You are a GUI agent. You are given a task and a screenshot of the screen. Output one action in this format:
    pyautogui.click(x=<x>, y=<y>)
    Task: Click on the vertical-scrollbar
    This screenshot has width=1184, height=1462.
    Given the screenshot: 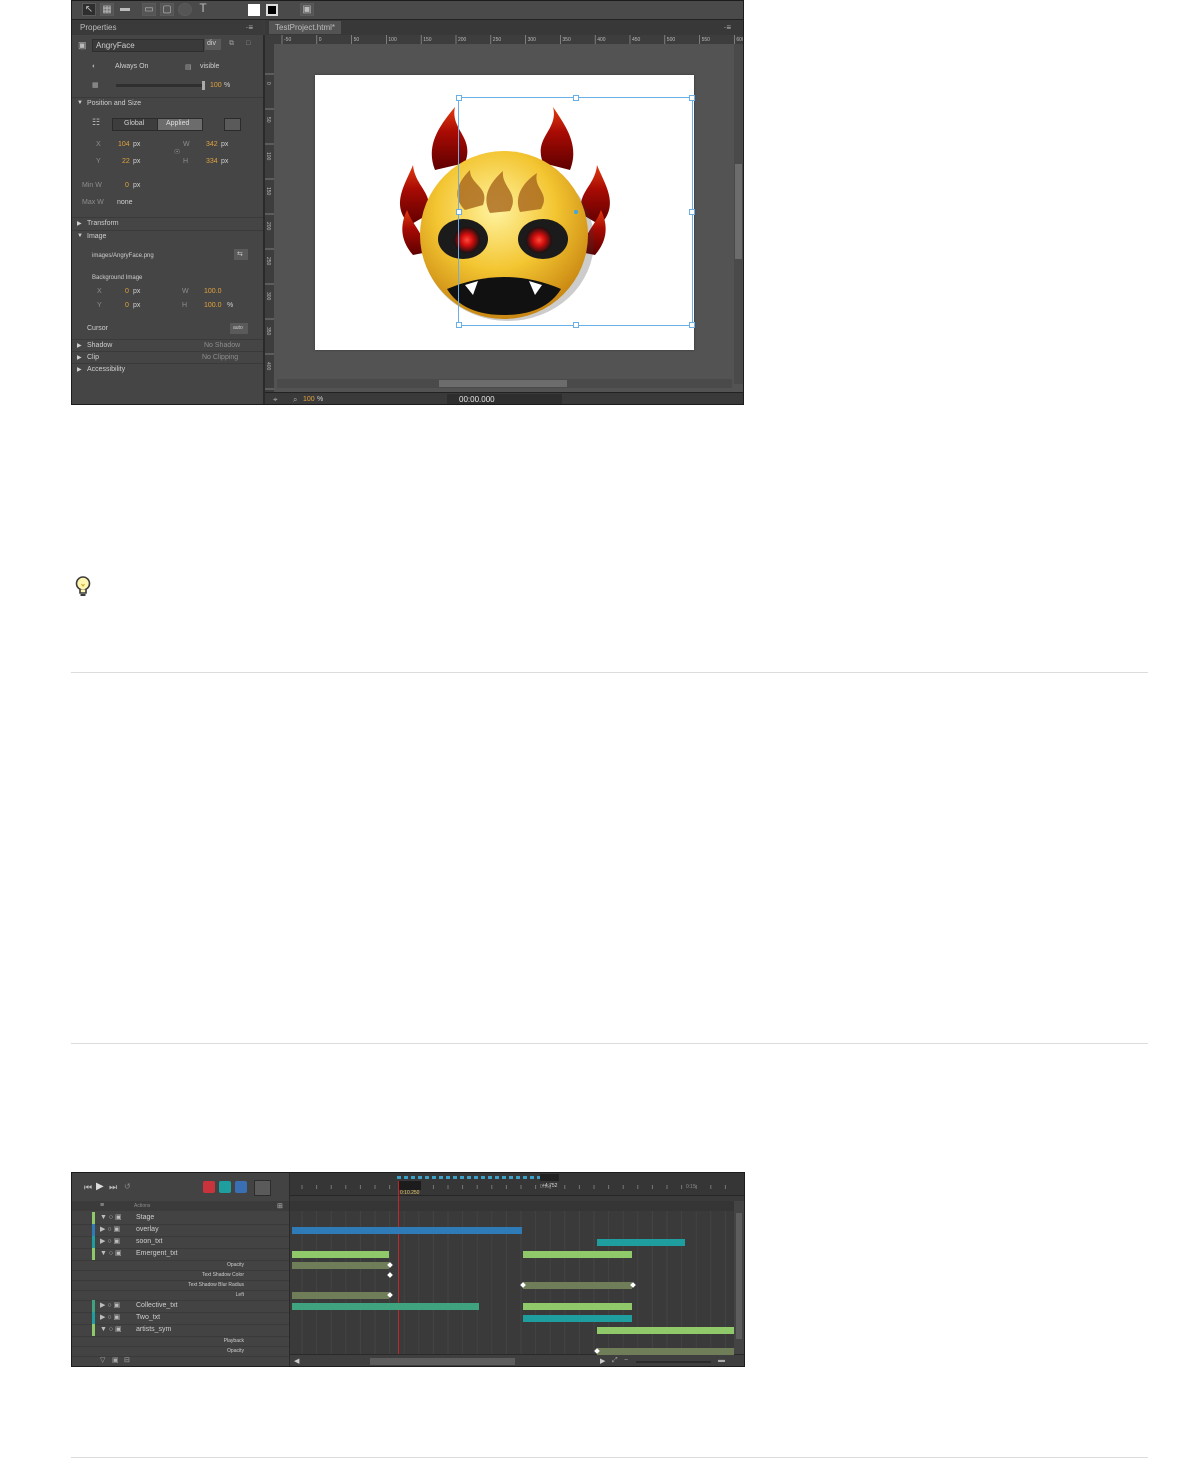 What is the action you would take?
    pyautogui.click(x=738, y=214)
    